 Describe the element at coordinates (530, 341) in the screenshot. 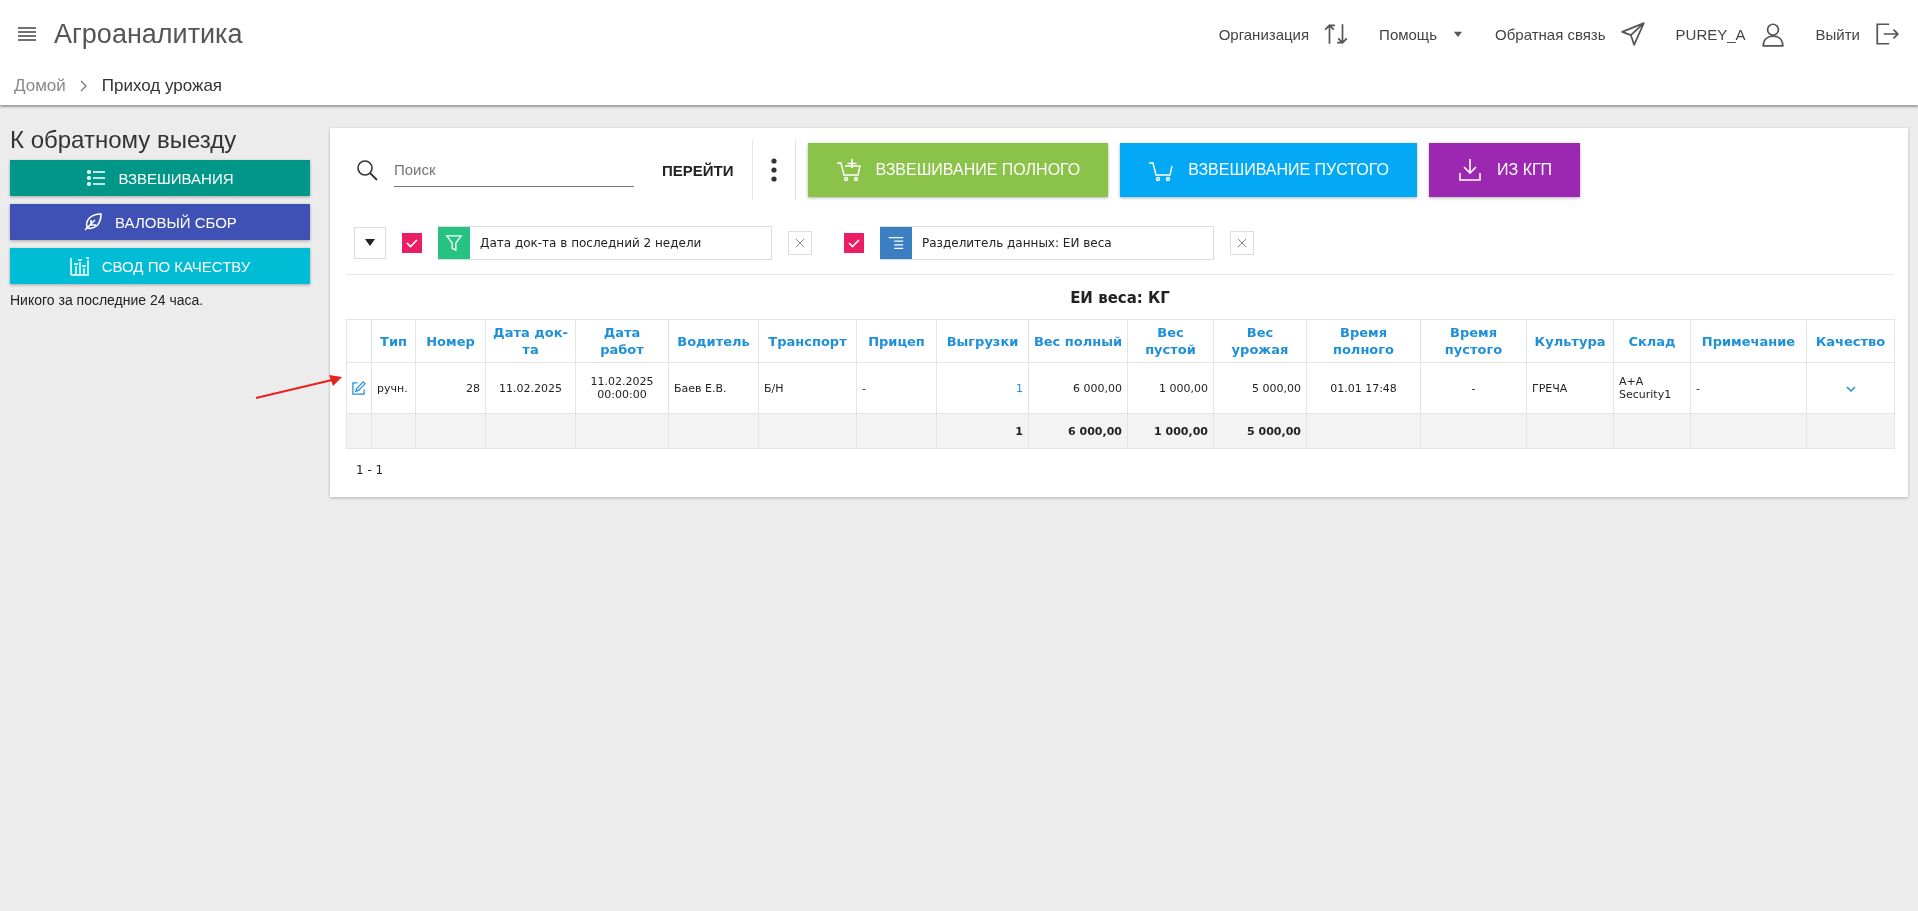

I see `column-header: Дата док-та` at that location.